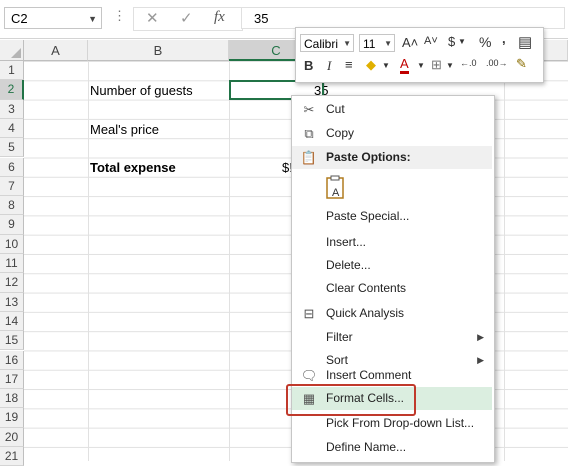 This screenshot has width=568, height=466. What do you see at coordinates (12, 302) in the screenshot?
I see `row-header-13: 13` at bounding box center [12, 302].